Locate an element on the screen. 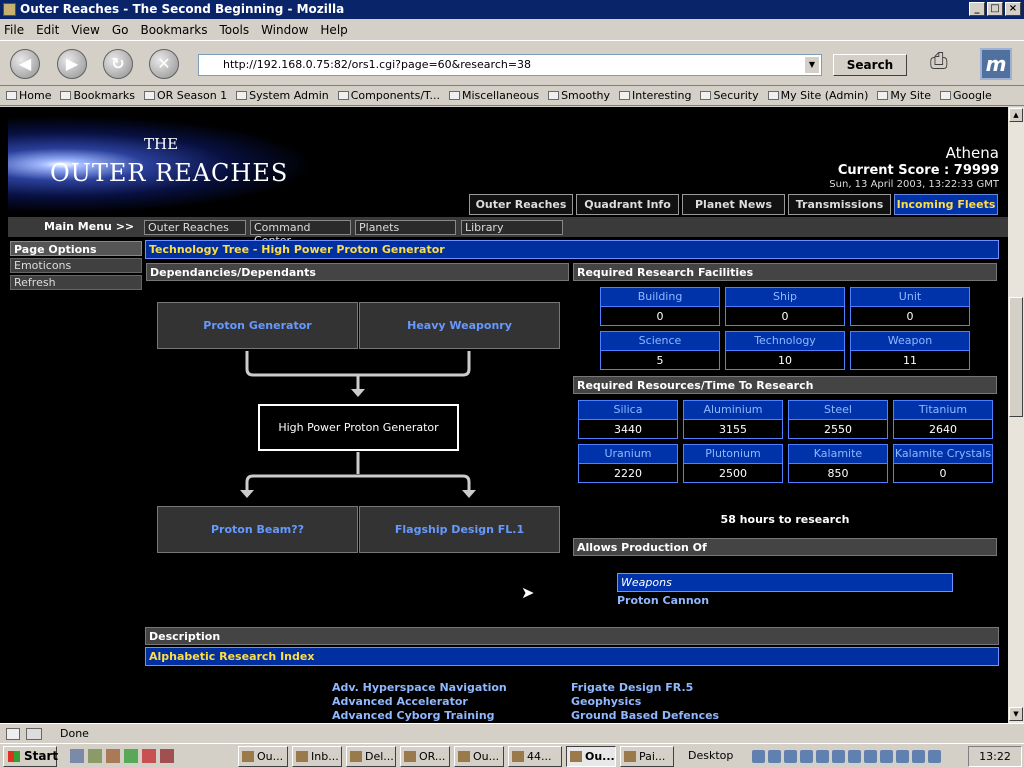 This screenshot has width=1024, height=768. bookmark-smoothy: Smoothy is located at coordinates (579, 95).